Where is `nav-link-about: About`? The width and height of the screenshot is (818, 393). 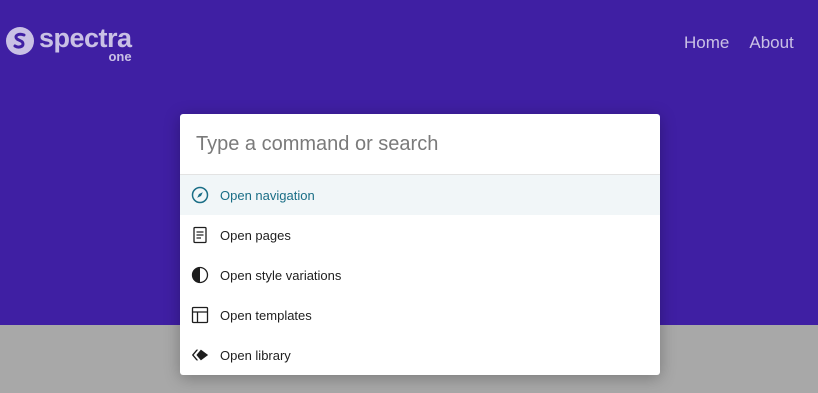 nav-link-about: About is located at coordinates (771, 43).